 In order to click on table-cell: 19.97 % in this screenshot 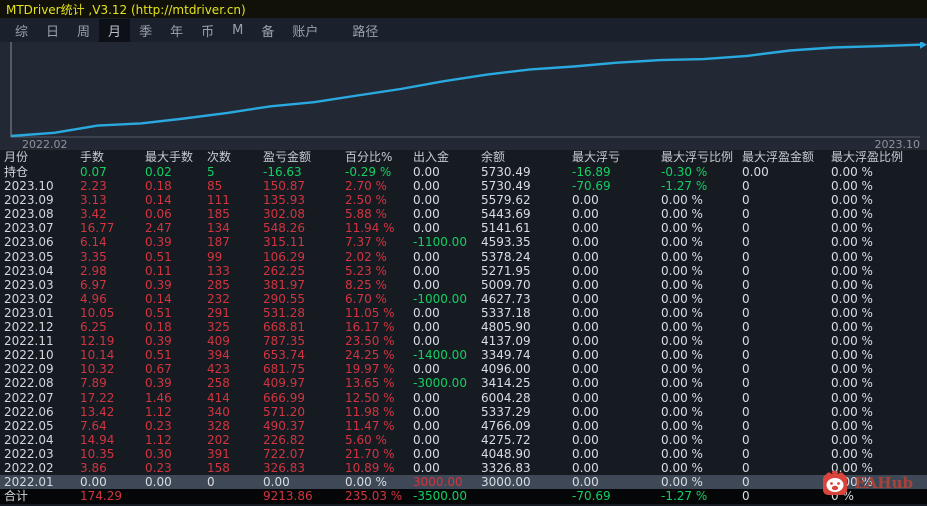, I will do `click(370, 369)`.